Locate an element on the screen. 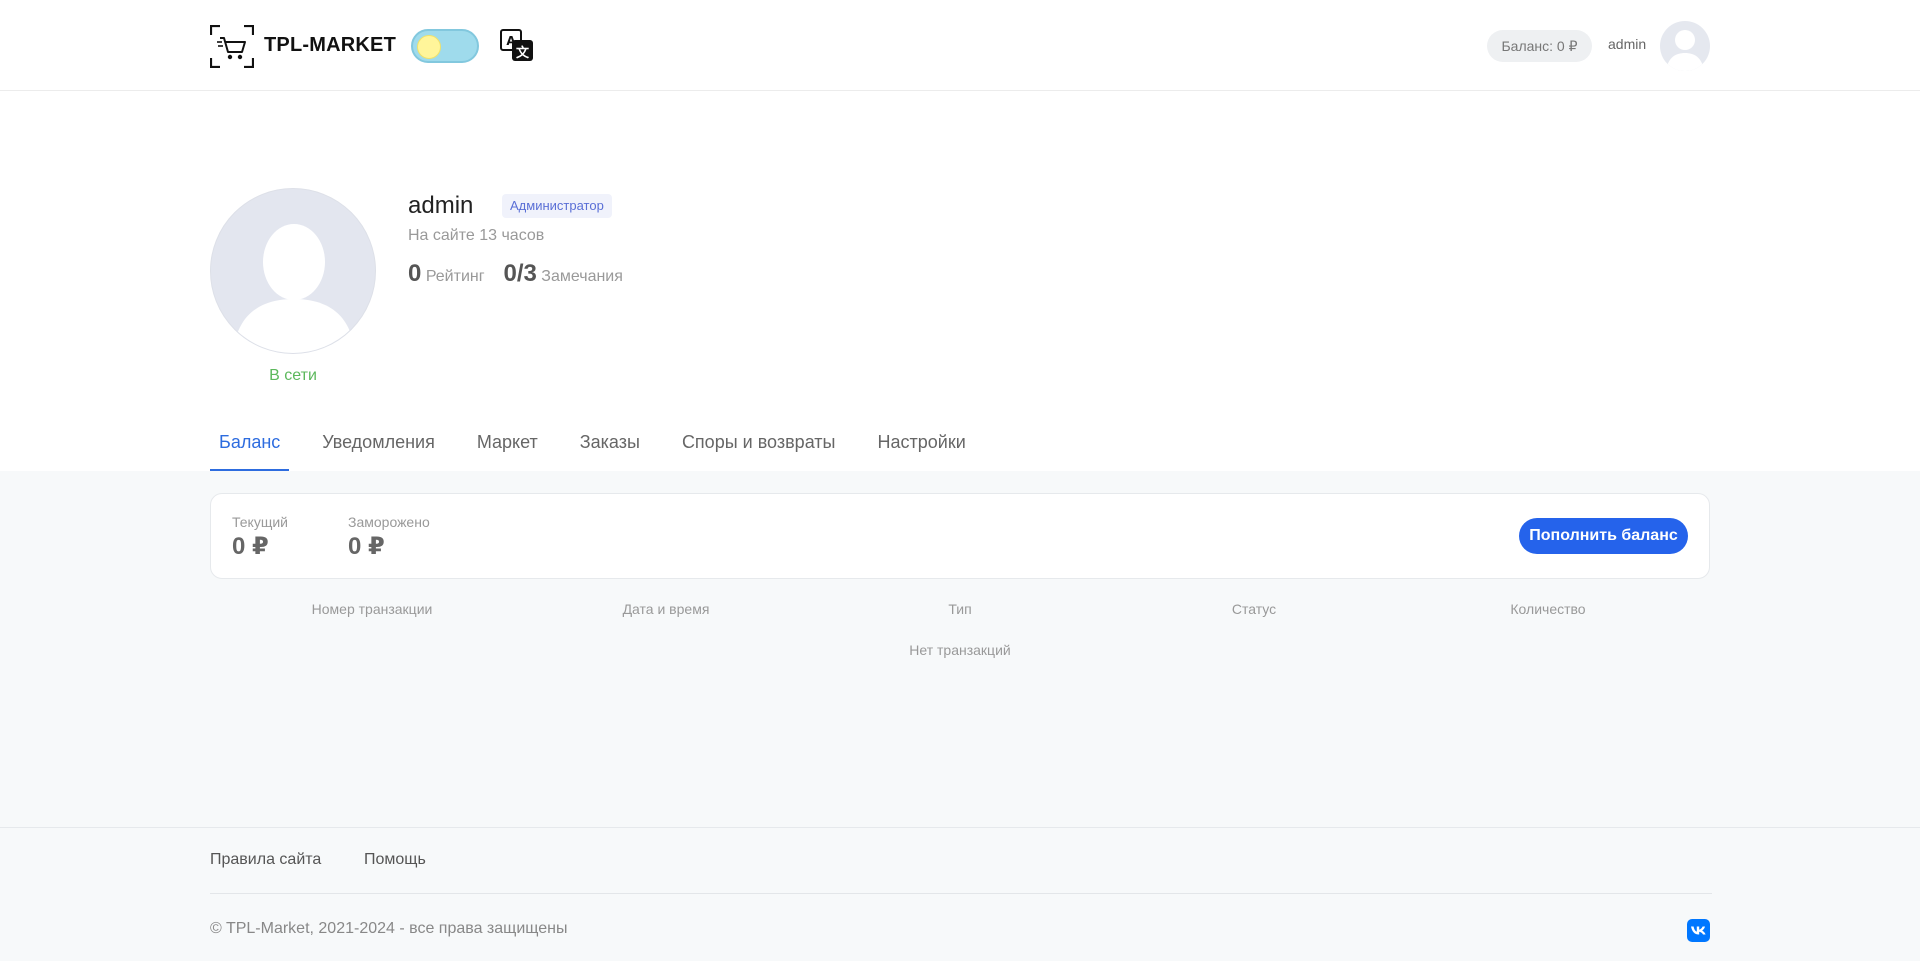 The image size is (1920, 961). translate-icon: A 文 is located at coordinates (517, 45).